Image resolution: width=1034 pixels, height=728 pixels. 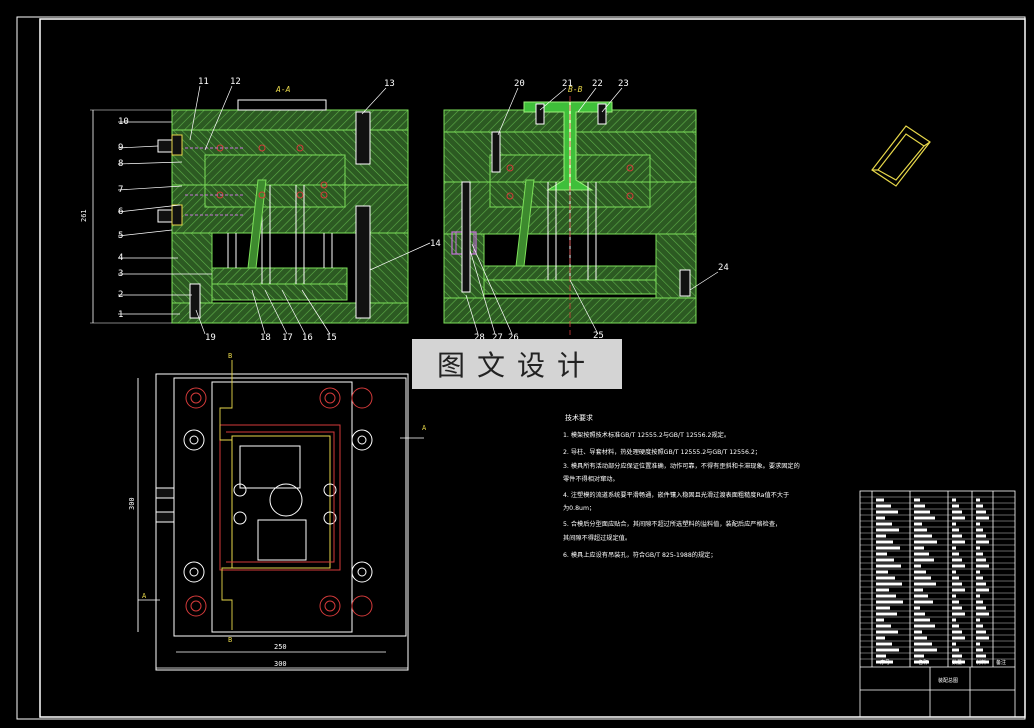 What do you see at coordinates (307, 338) in the screenshot?
I see `part-label-16: 16` at bounding box center [307, 338].